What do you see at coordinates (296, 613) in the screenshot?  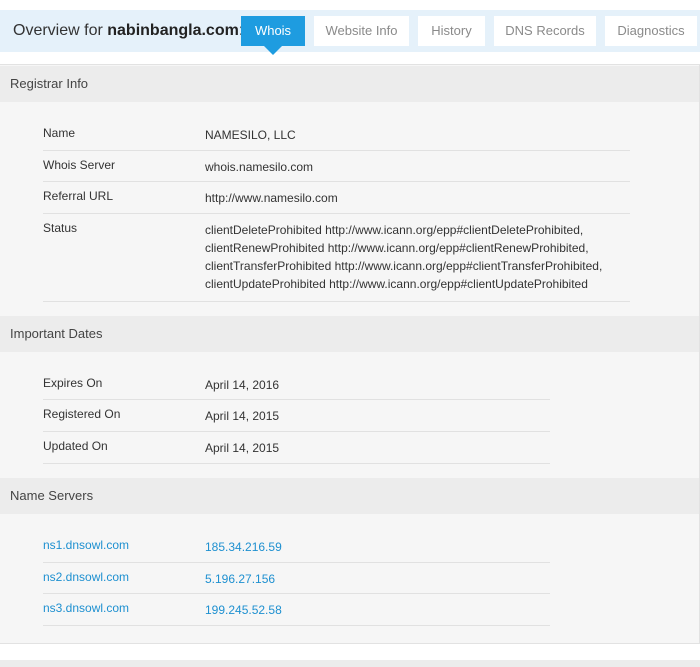 I see `nameserver-row-3: ns3.dnsowl.com 199.245.52.58` at bounding box center [296, 613].